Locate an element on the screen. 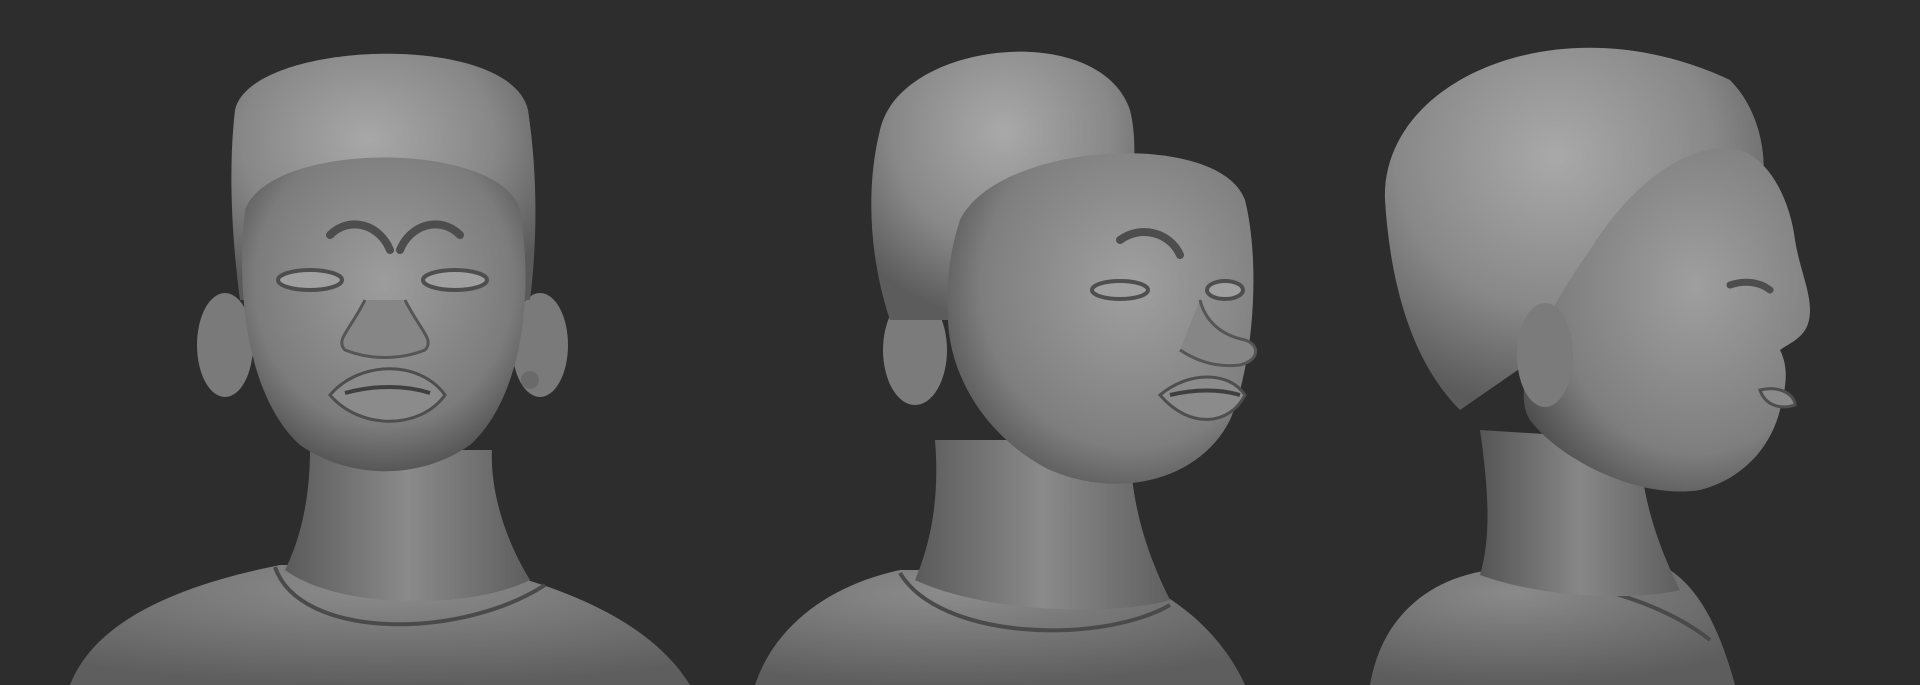  earring is located at coordinates (530, 380).